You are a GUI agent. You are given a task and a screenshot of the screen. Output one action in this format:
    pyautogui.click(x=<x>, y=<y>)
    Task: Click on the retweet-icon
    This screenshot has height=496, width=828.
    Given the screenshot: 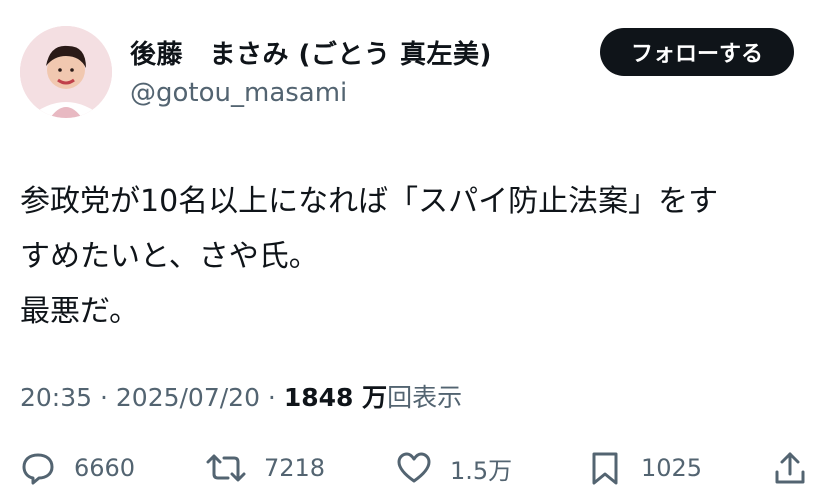 What is the action you would take?
    pyautogui.click(x=226, y=468)
    